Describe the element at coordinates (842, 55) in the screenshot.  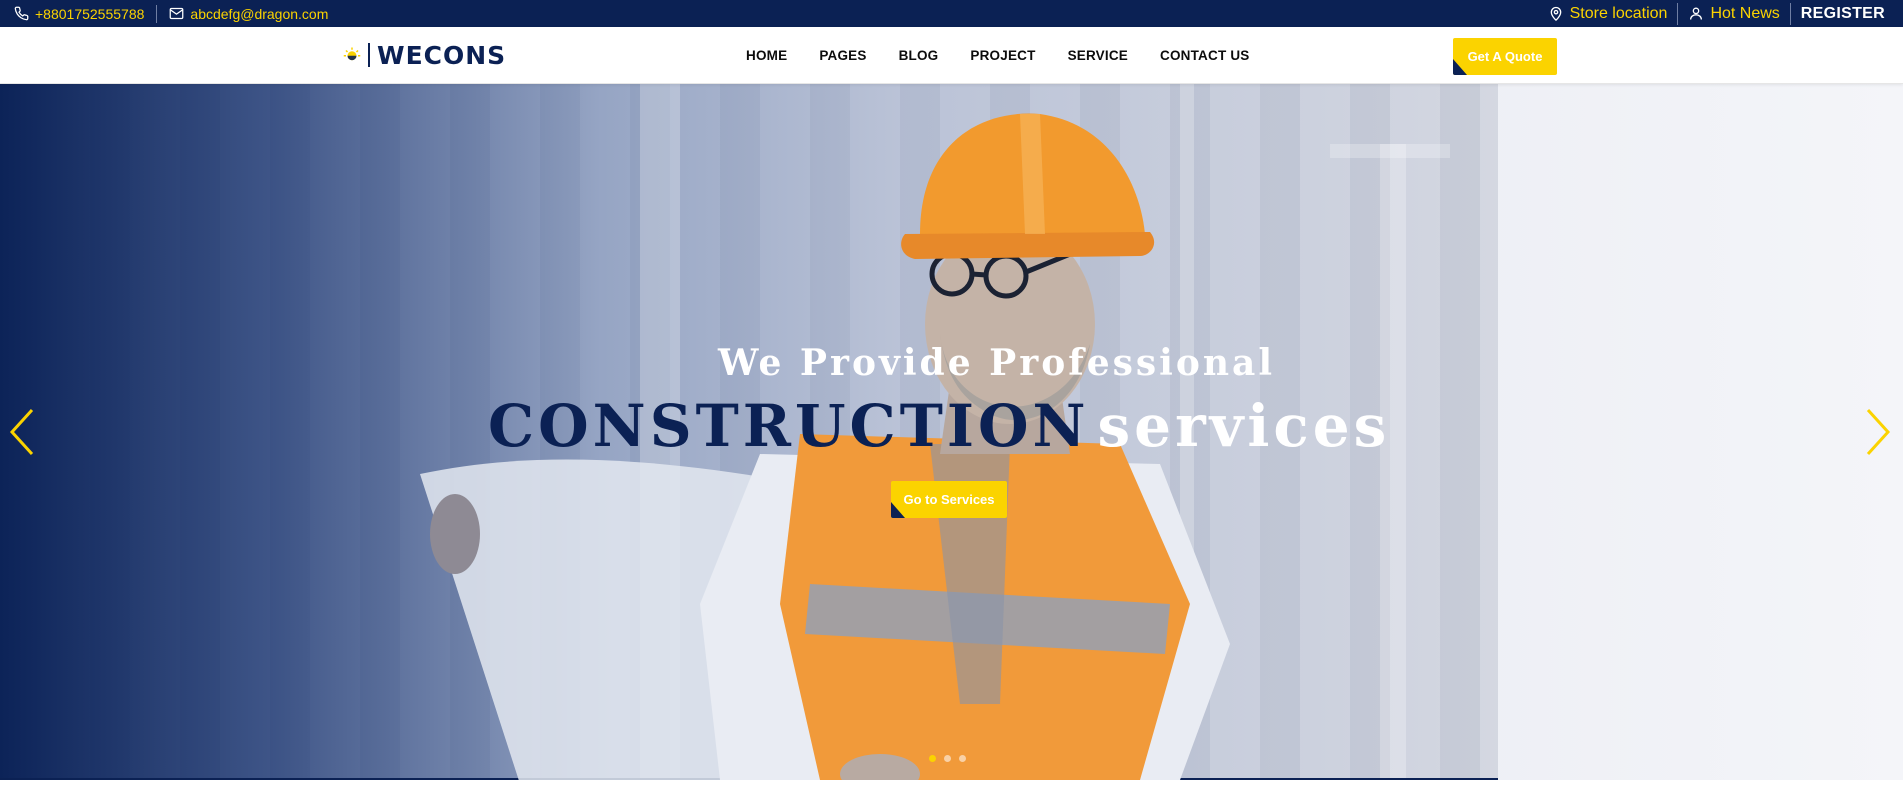
I see `nav-item-pages: PAGES` at that location.